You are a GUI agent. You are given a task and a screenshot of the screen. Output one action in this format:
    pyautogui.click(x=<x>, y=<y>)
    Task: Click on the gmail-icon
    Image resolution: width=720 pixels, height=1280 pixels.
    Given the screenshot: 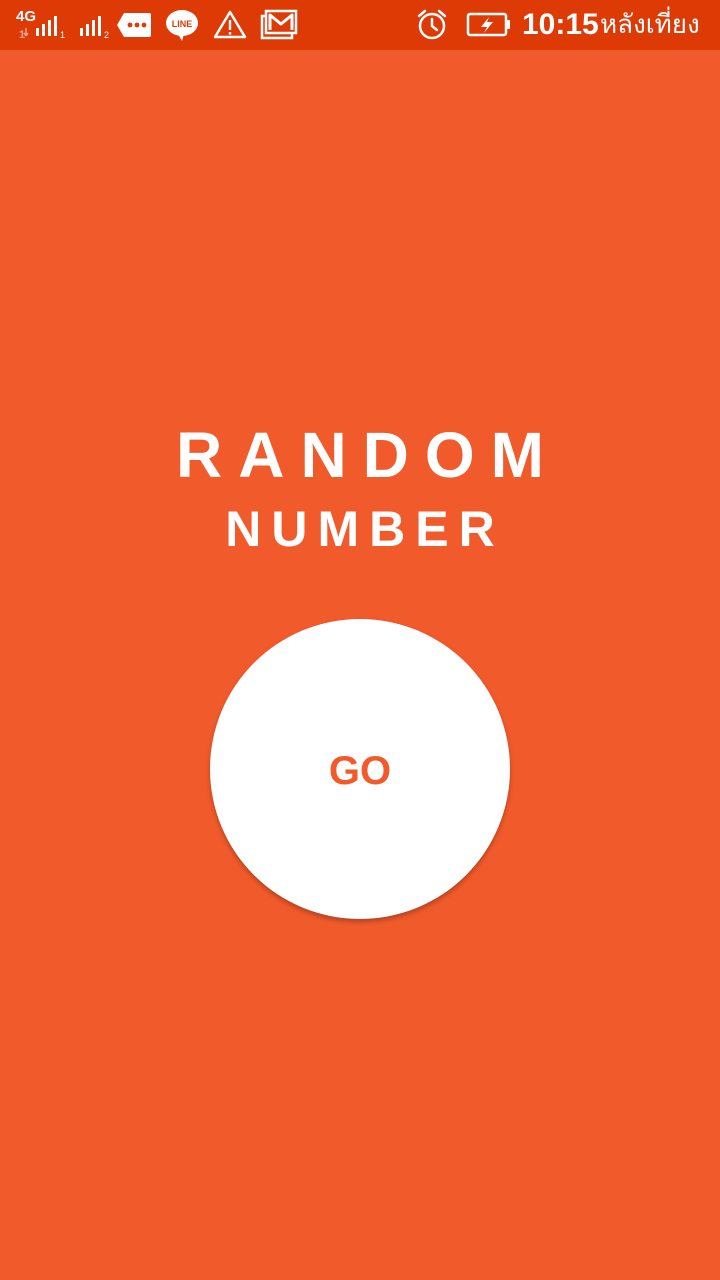 What is the action you would take?
    pyautogui.click(x=279, y=25)
    